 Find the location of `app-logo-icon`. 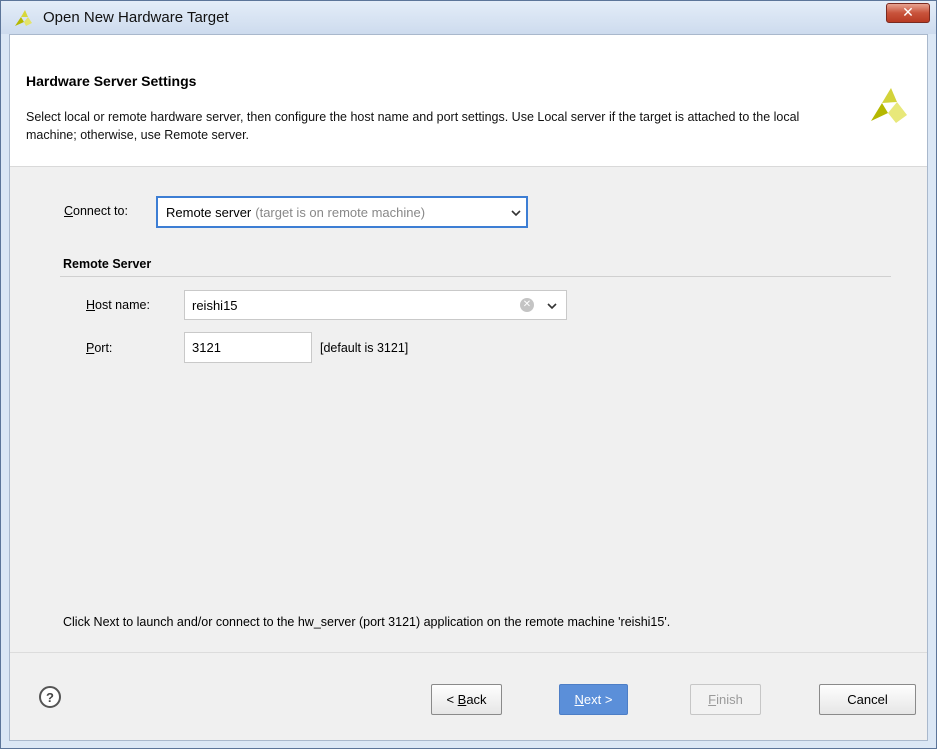

app-logo-icon is located at coordinates (23, 18).